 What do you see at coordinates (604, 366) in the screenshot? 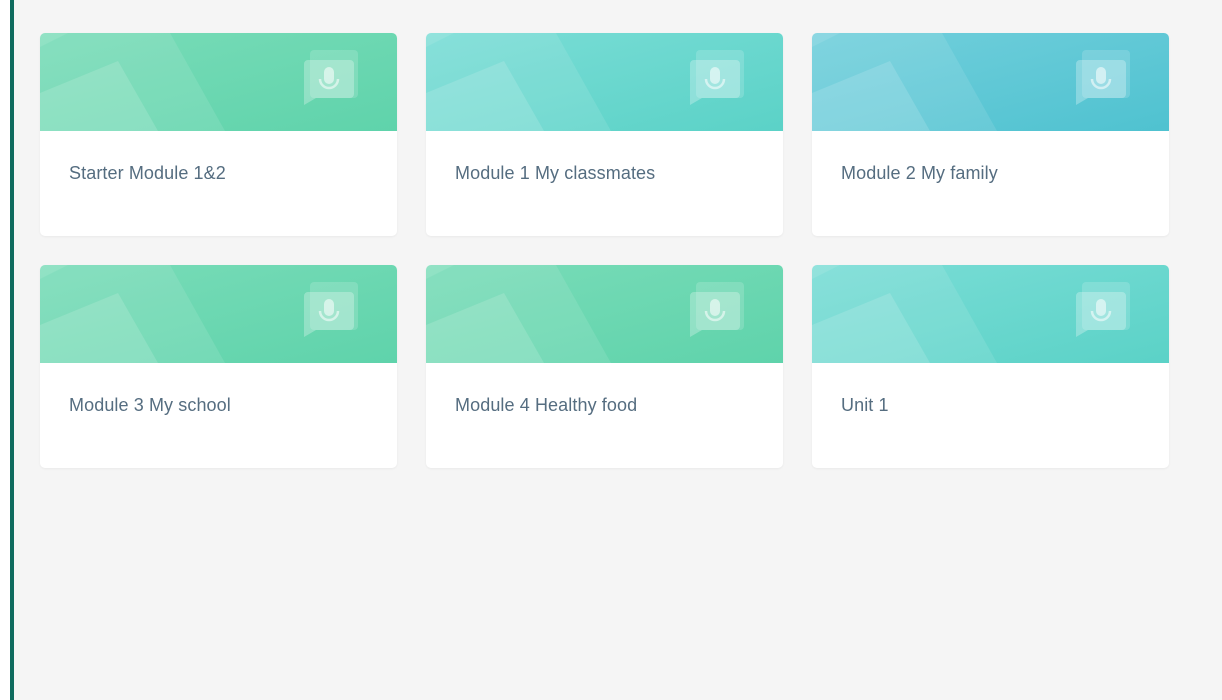
I see `module-card-4: Module 4 Healthy food` at bounding box center [604, 366].